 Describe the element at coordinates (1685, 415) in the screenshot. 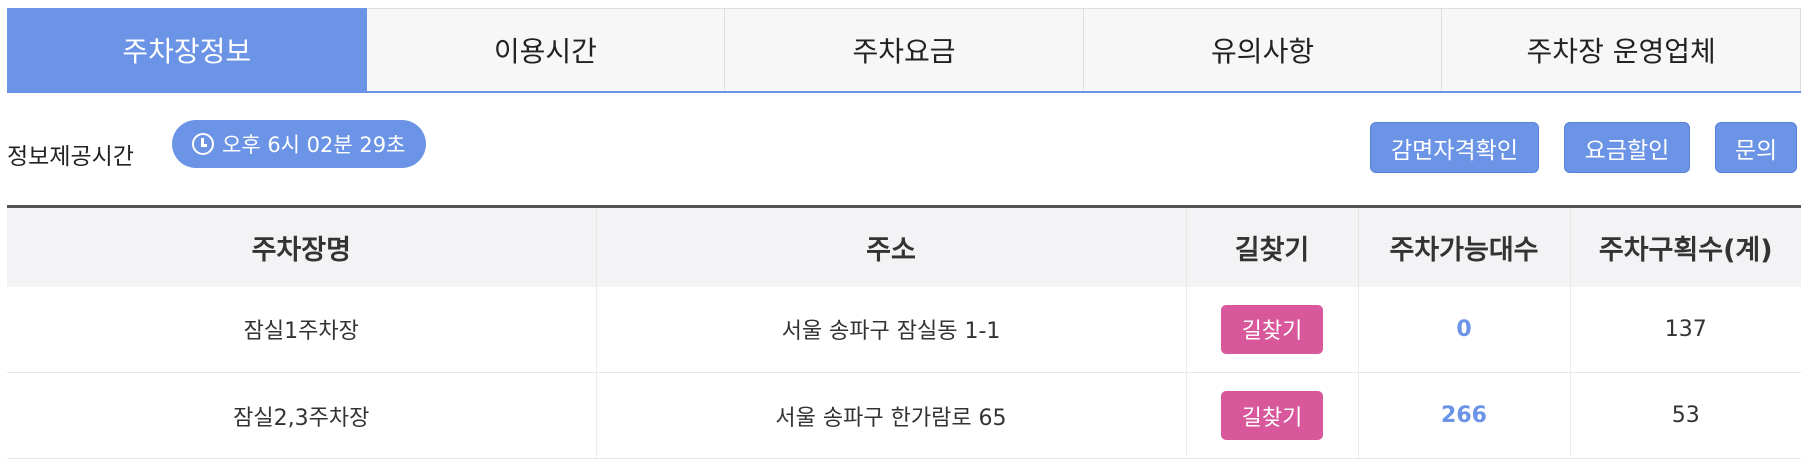

I see `cell-total-spaces: 53` at that location.